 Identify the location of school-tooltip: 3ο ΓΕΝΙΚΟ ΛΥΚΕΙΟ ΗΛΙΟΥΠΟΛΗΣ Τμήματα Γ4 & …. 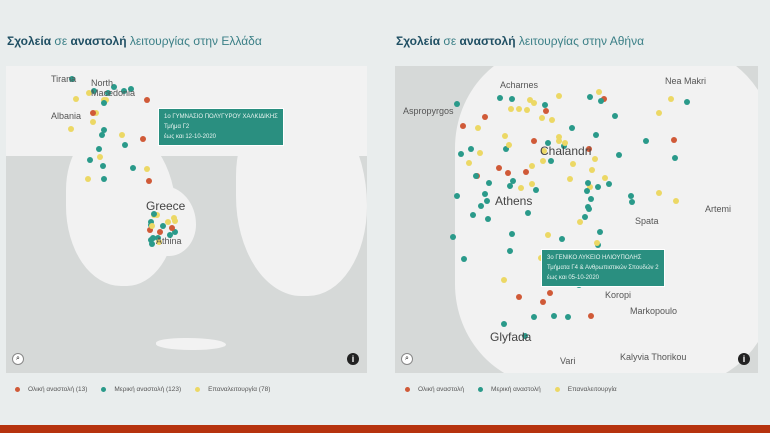
(603, 268).